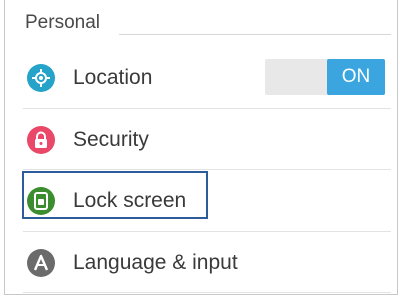  I want to click on lock-screen-icon, so click(41, 201).